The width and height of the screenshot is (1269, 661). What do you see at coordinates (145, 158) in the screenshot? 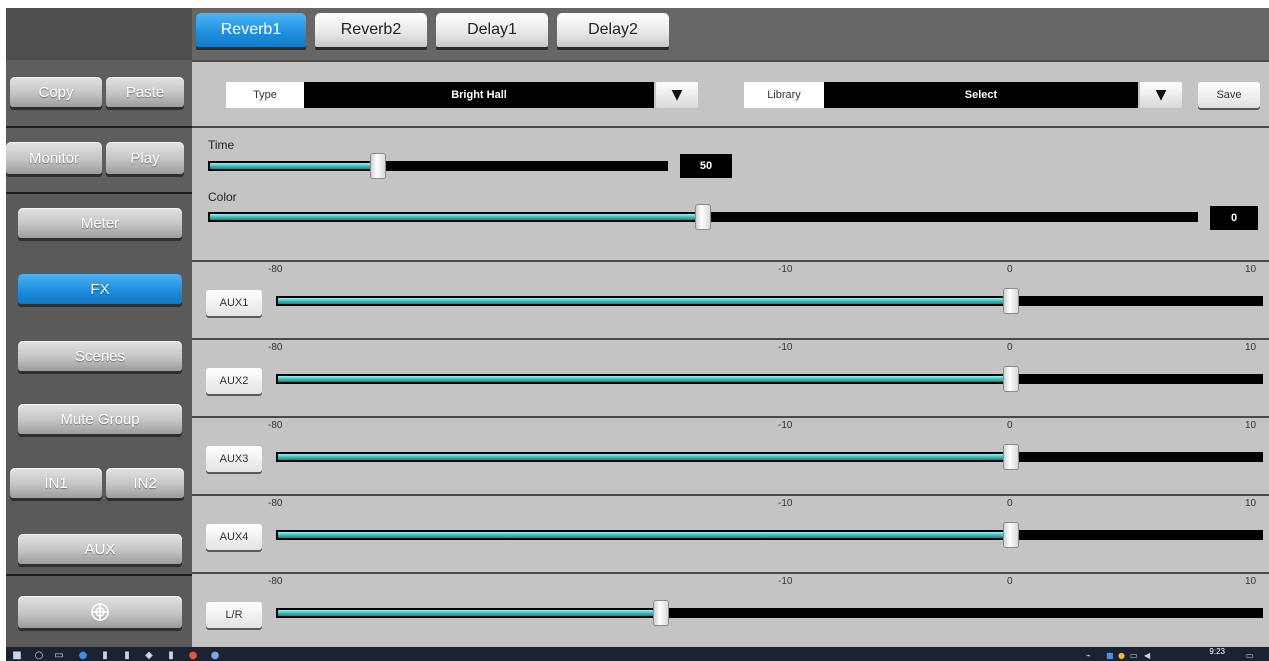
I see `play-button: Play` at bounding box center [145, 158].